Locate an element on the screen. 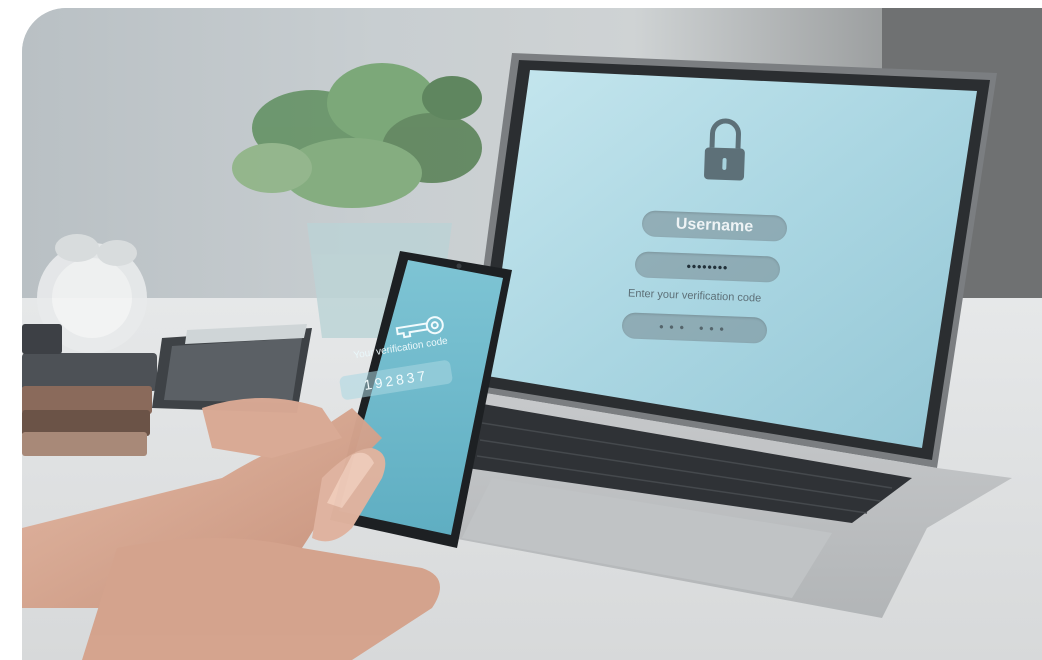 The height and width of the screenshot is (660, 1042). username-field: Username is located at coordinates (714, 226).